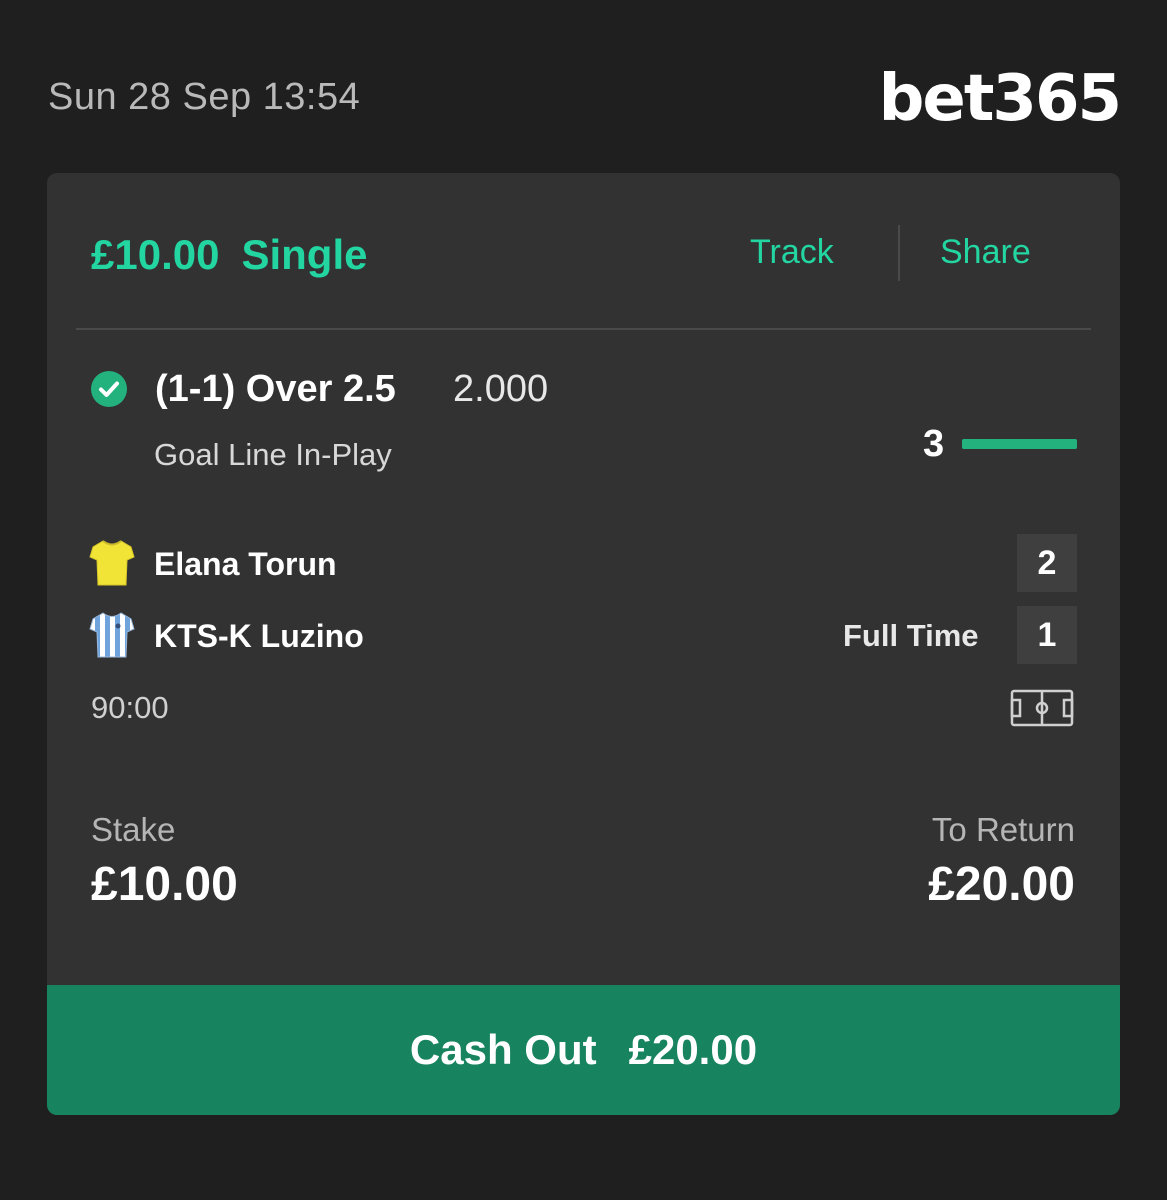 The height and width of the screenshot is (1200, 1167). Describe the element at coordinates (899, 253) in the screenshot. I see `header-divider` at that location.